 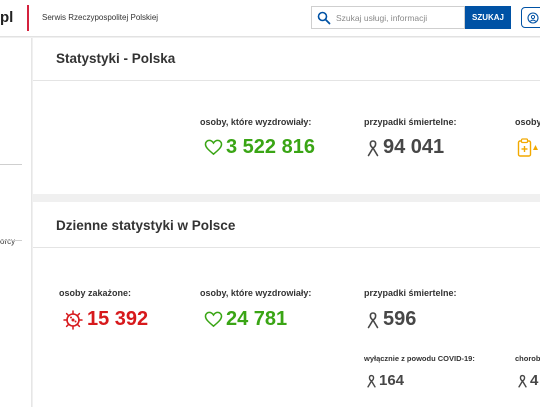 I want to click on comorbid-deaths-stat: 4, so click(x=527, y=380).